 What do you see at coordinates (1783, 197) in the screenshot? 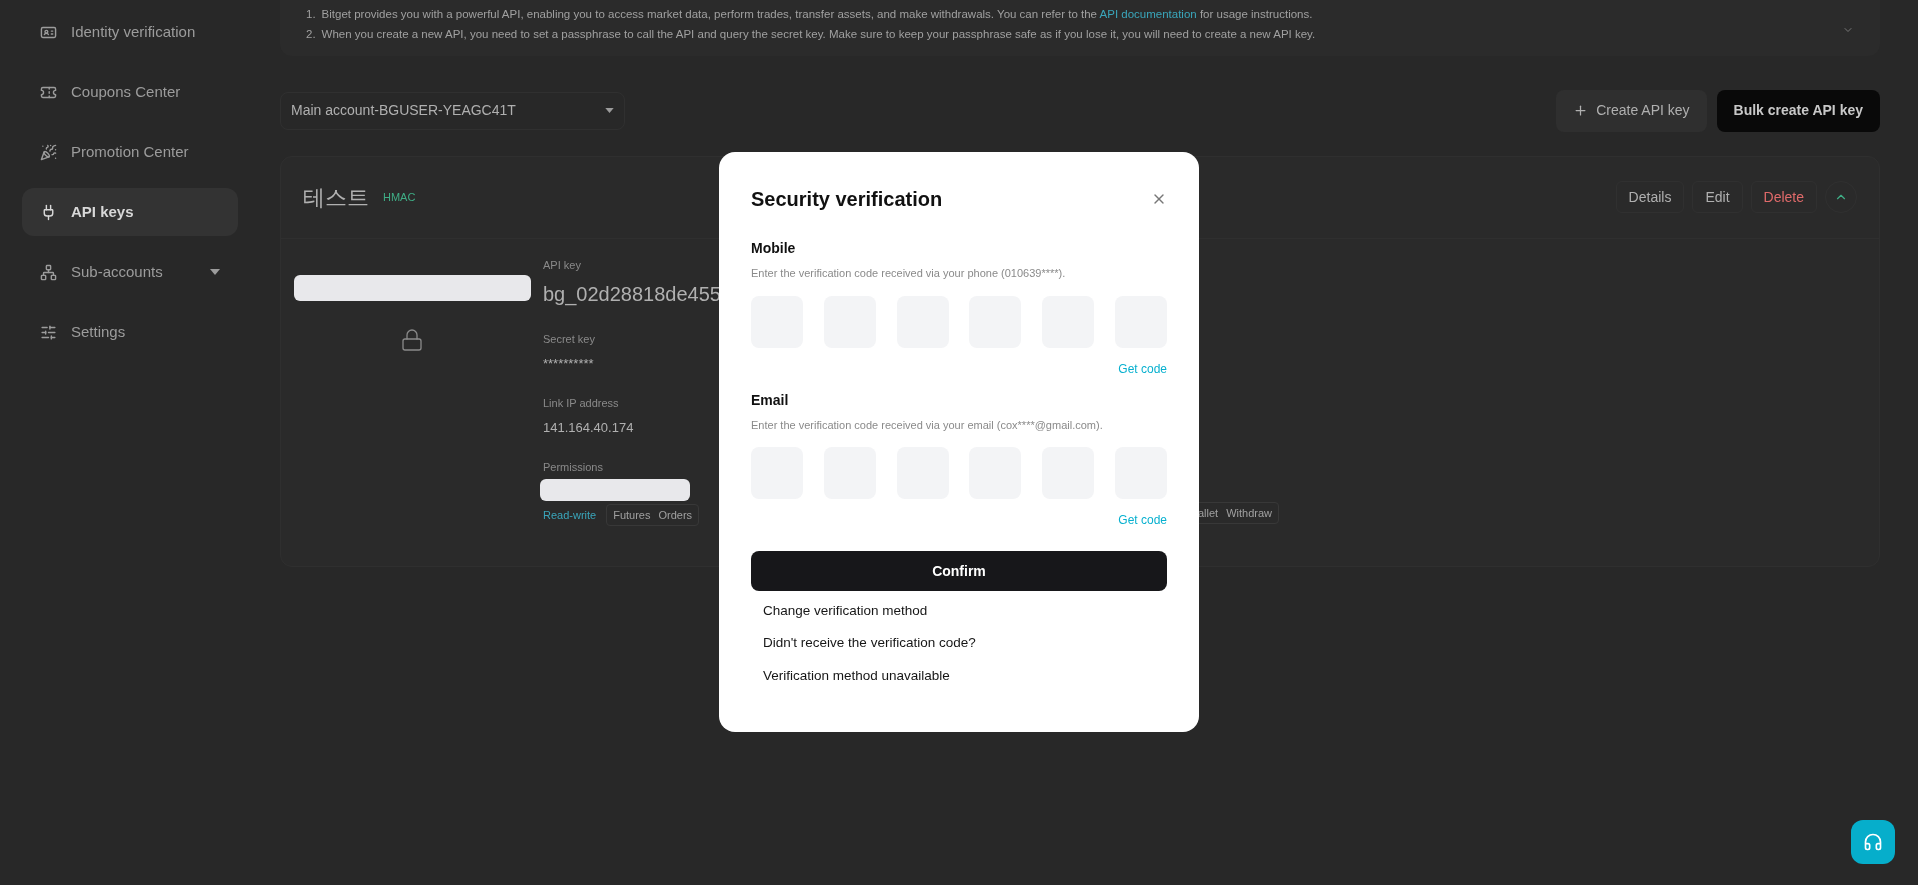
I see `card-action-button: Delete` at bounding box center [1783, 197].